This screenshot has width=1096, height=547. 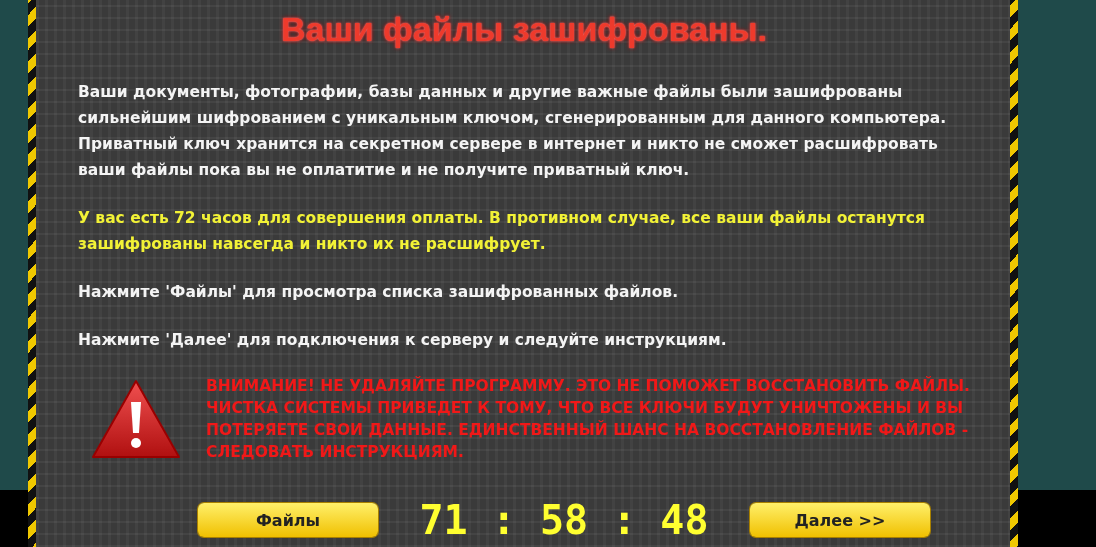 I want to click on message-paragraph: Нажмите 'Файлы' для просмотра списка зашифрованных файлов., so click(x=379, y=292).